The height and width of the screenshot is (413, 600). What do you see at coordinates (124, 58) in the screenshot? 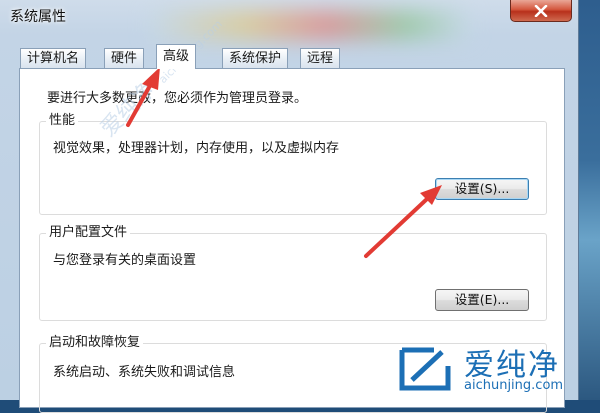
I see `tab-hardware: 硬件` at bounding box center [124, 58].